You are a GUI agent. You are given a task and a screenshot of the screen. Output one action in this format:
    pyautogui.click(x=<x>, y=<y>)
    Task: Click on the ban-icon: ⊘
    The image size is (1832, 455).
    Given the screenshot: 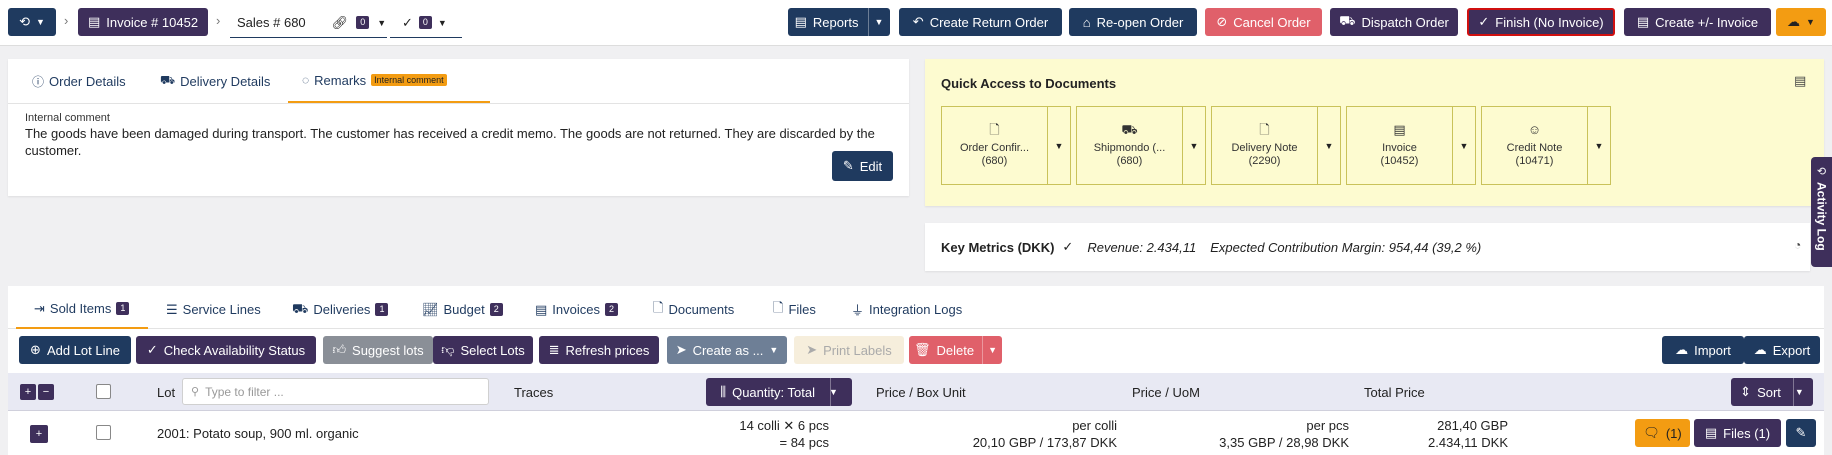 What is the action you would take?
    pyautogui.click(x=1222, y=21)
    